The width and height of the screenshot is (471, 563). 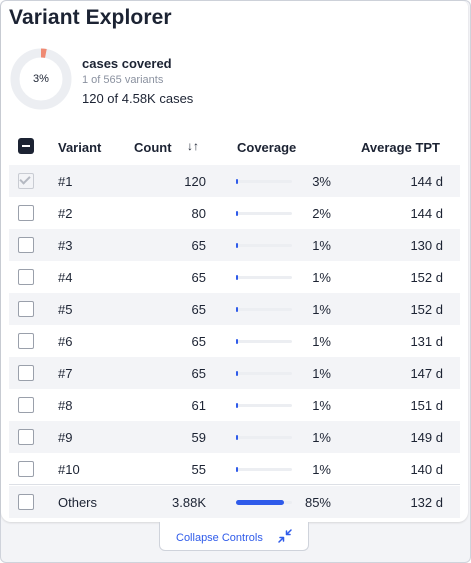 What do you see at coordinates (266, 147) in the screenshot?
I see `header-coverage: Coverage` at bounding box center [266, 147].